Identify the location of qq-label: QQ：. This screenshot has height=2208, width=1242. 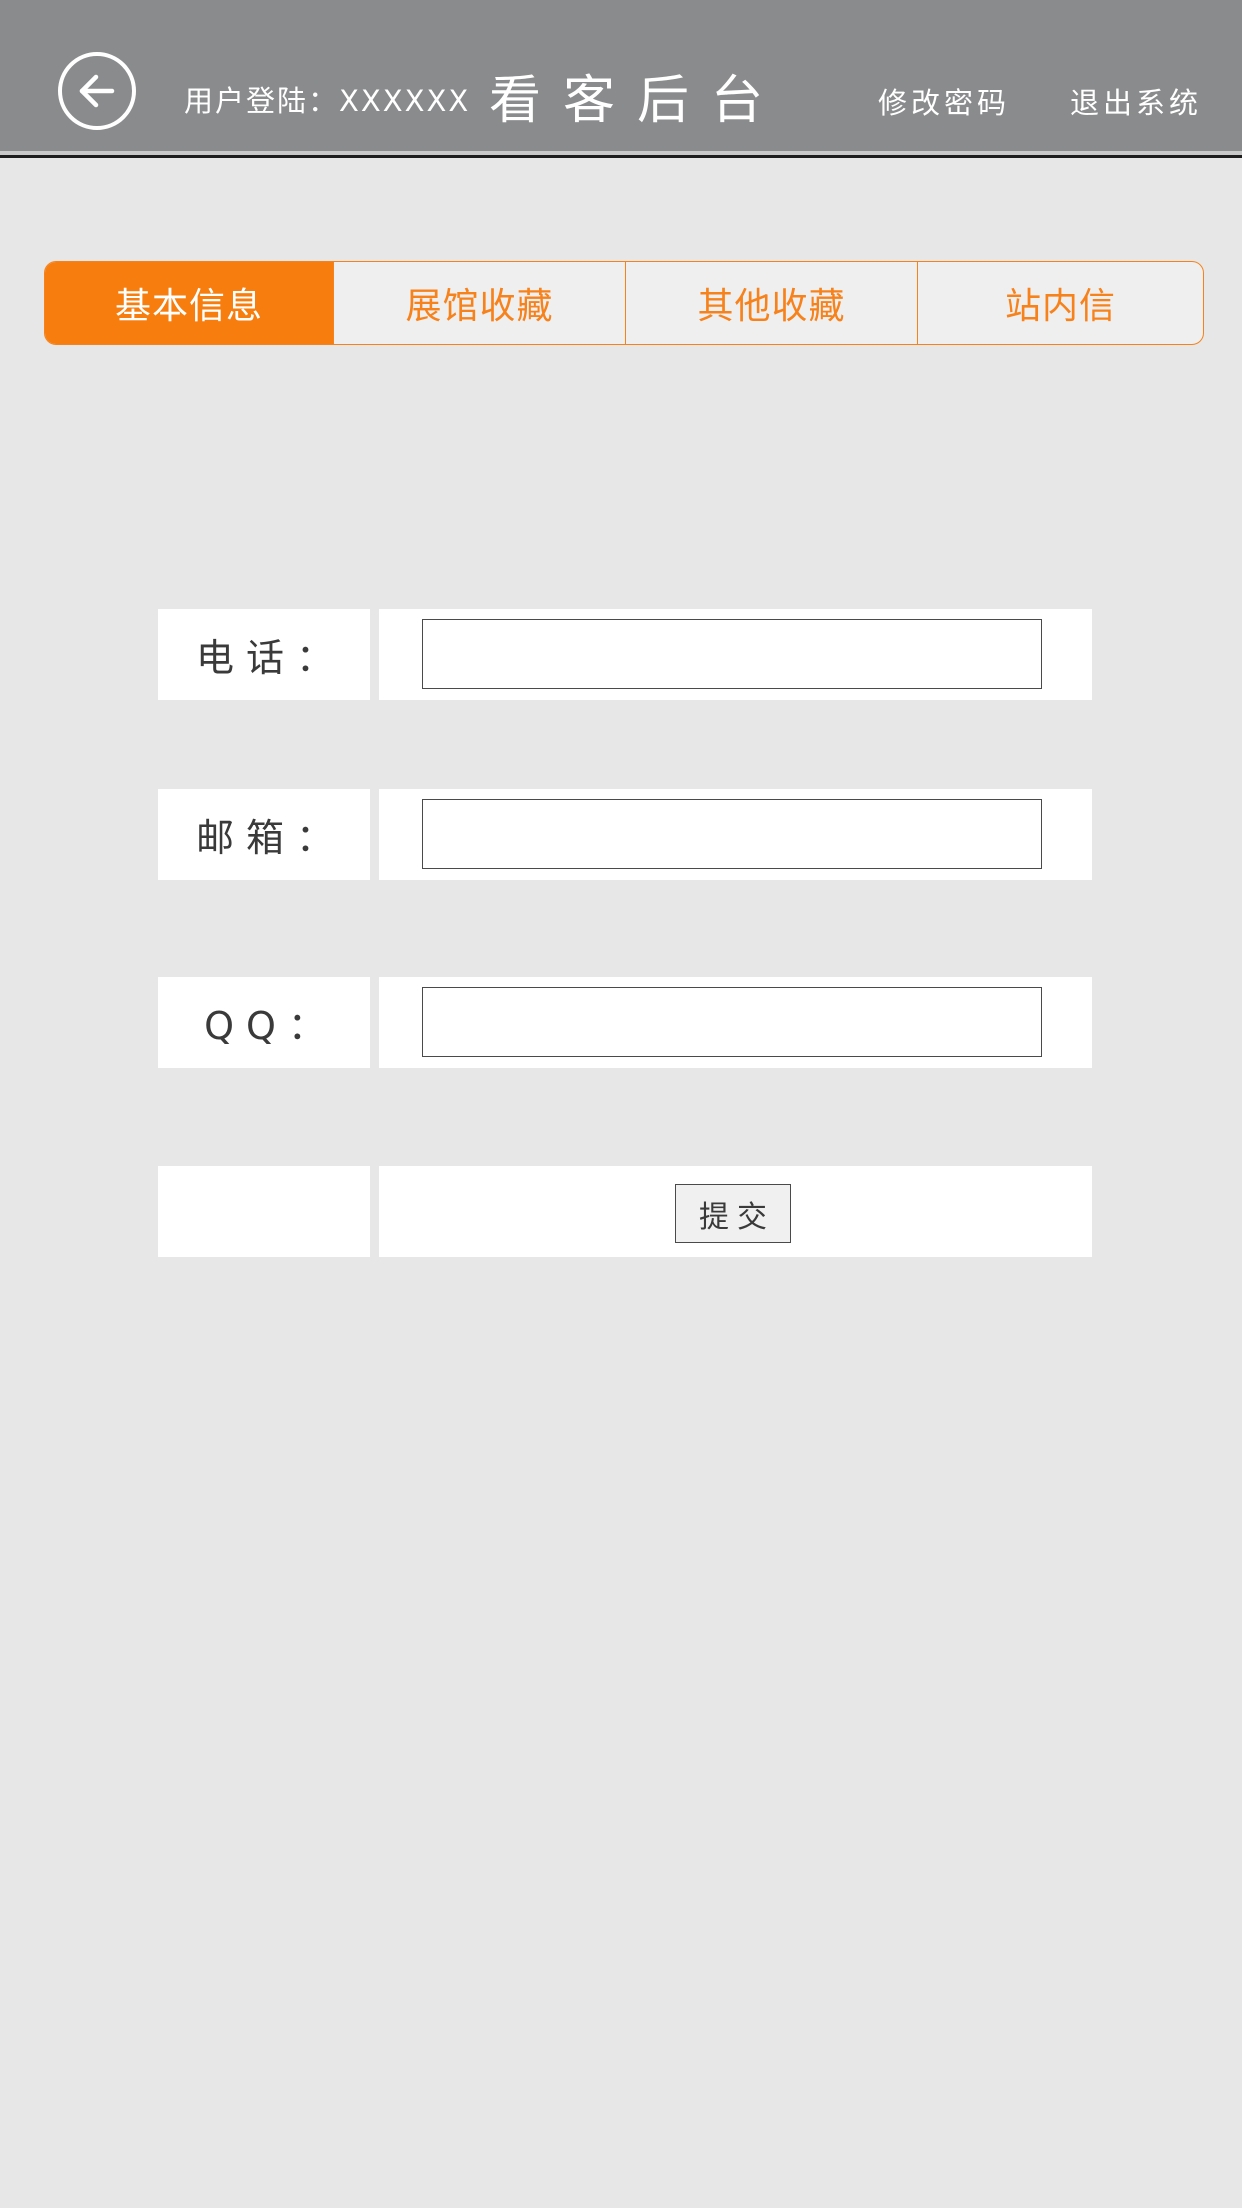
(264, 1022).